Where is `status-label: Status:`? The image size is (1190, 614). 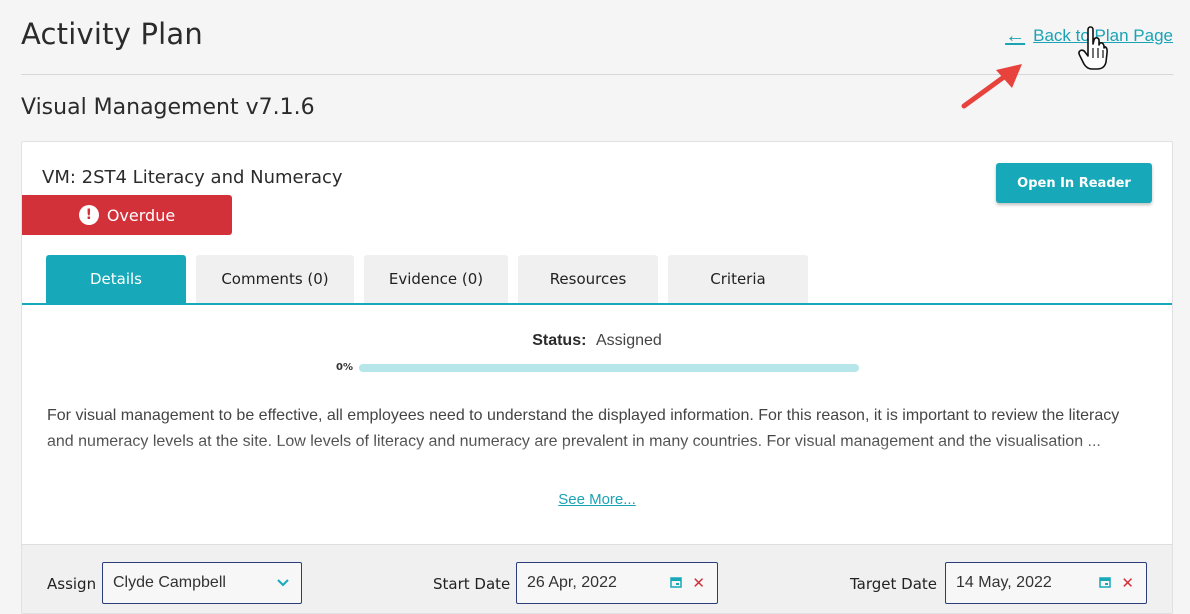
status-label: Status: is located at coordinates (559, 340).